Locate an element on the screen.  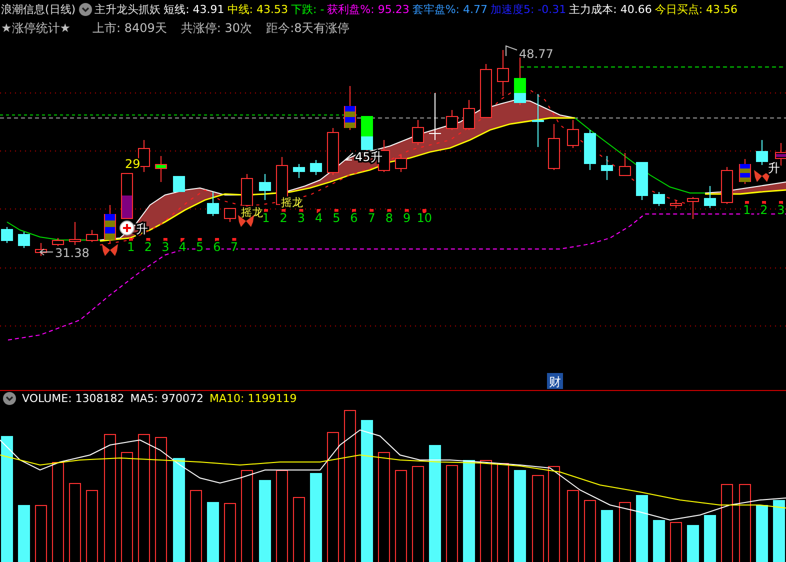
indicator-reading: 获利盘%: 95.23 is located at coordinates (368, 9).